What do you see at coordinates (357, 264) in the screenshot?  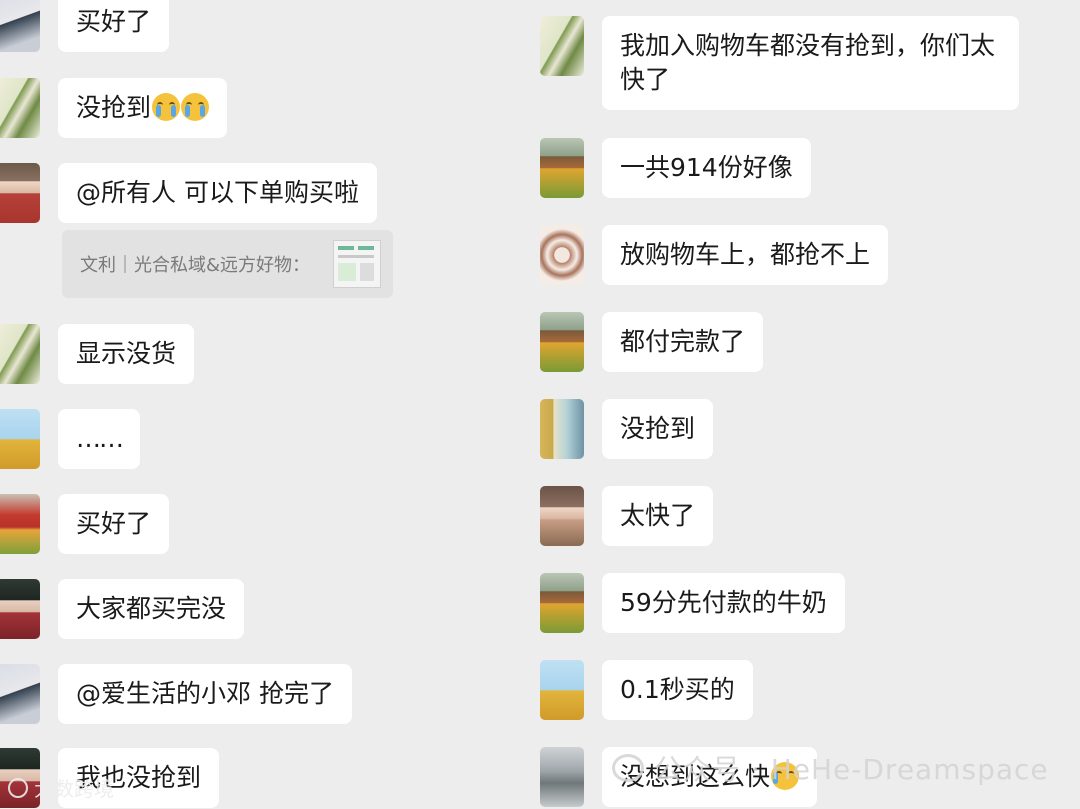 I see `quote-thumbnail-icon` at bounding box center [357, 264].